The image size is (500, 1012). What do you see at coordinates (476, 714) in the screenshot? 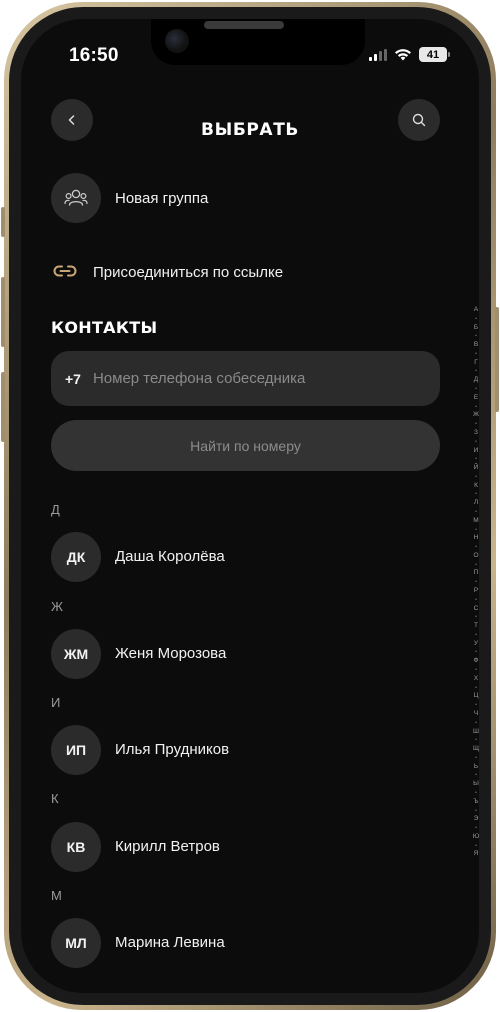
I see `index-letter: Ч` at bounding box center [476, 714].